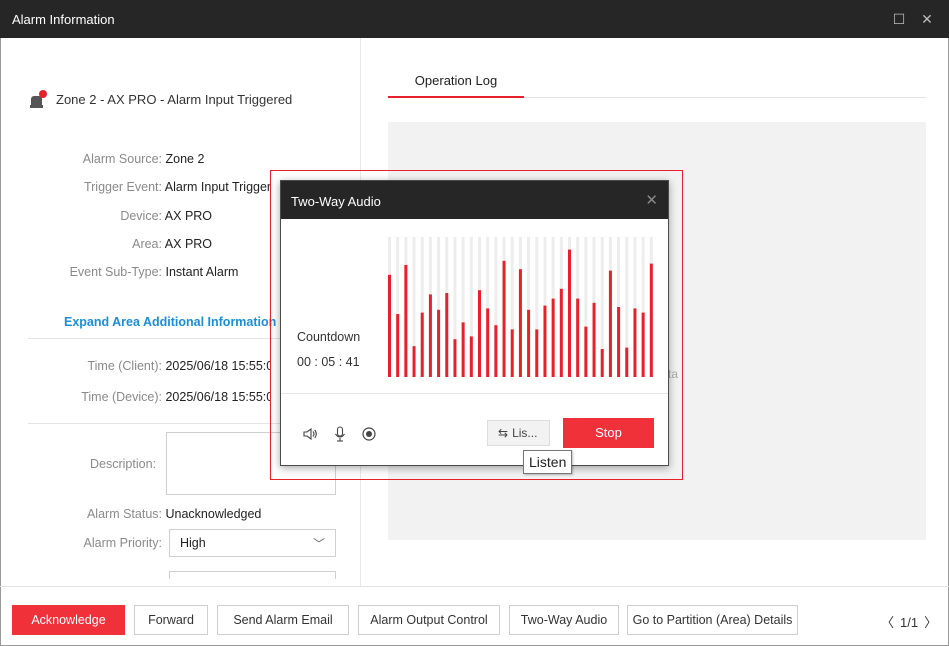  Describe the element at coordinates (725, 97) in the screenshot. I see `tab-divider` at that location.